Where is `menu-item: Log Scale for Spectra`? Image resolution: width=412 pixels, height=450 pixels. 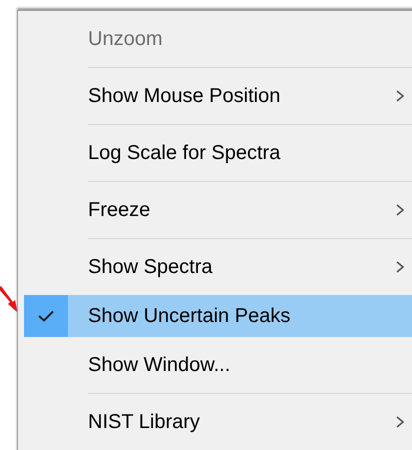 menu-item: Log Scale for Spectra is located at coordinates (218, 153).